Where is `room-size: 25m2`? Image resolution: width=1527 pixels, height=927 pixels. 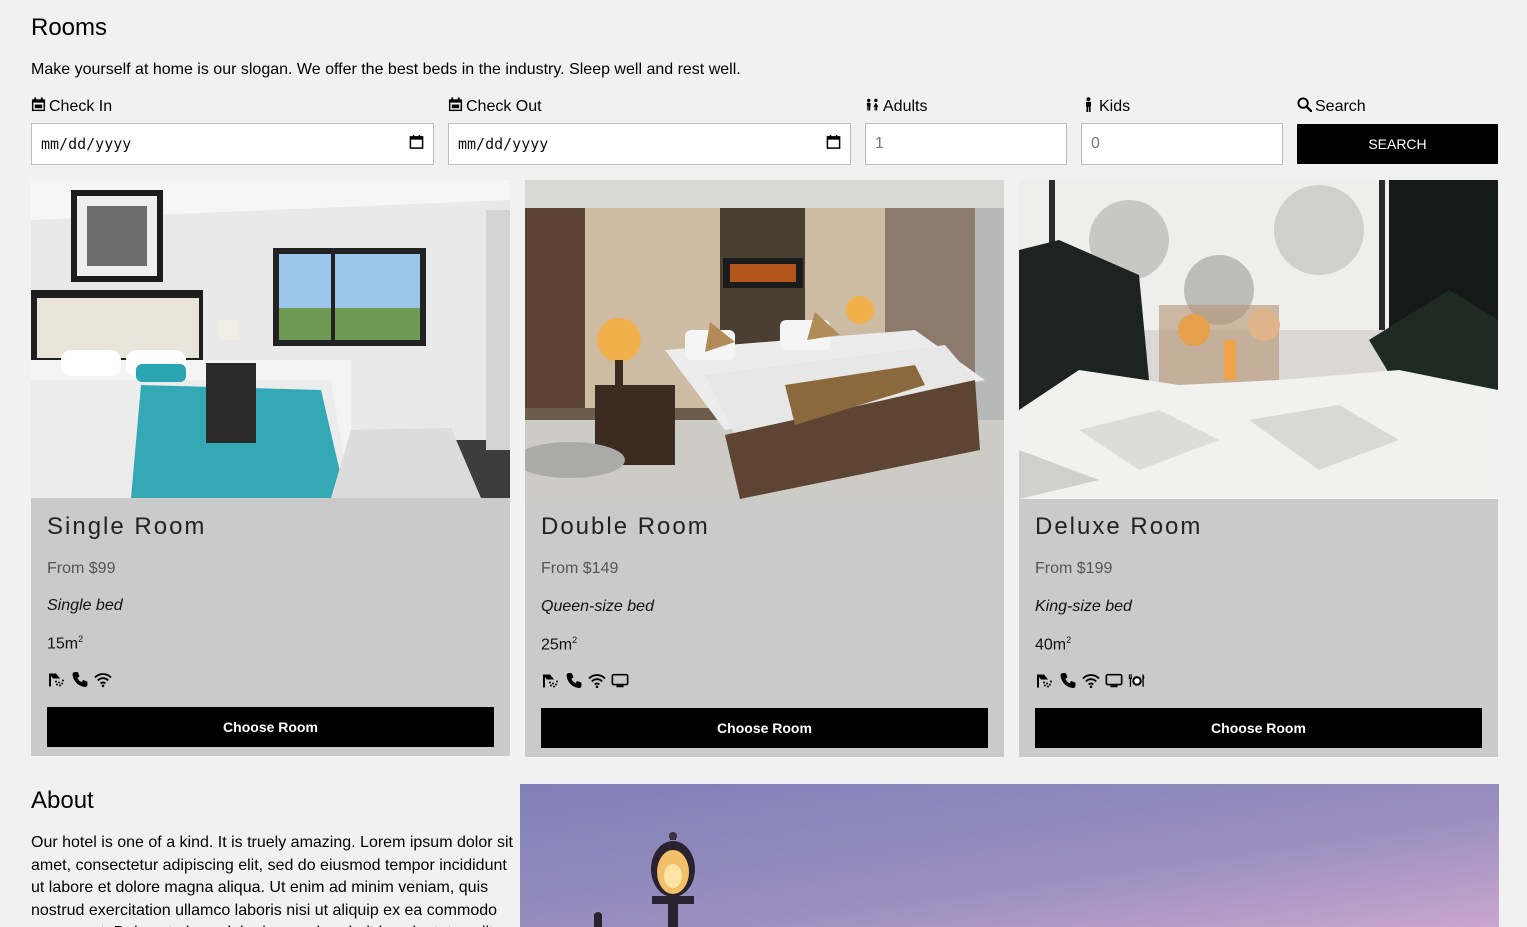 room-size: 25m2 is located at coordinates (559, 644).